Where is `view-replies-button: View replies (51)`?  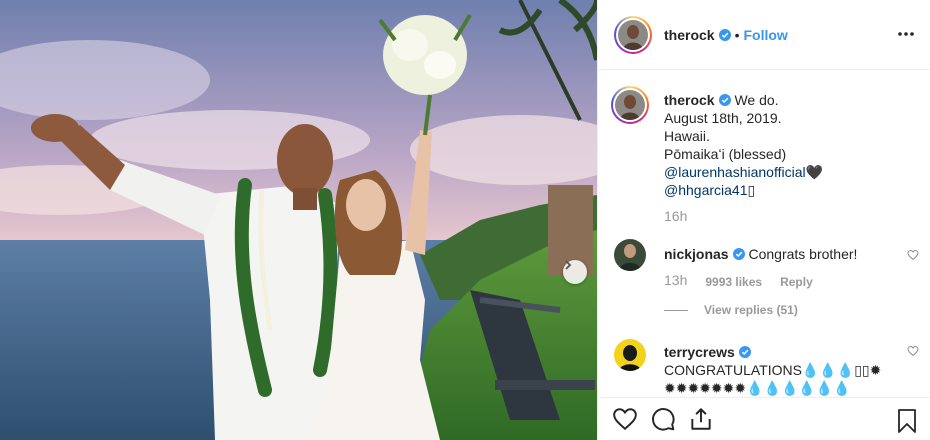
view-replies-button: View replies (51) is located at coordinates (779, 310).